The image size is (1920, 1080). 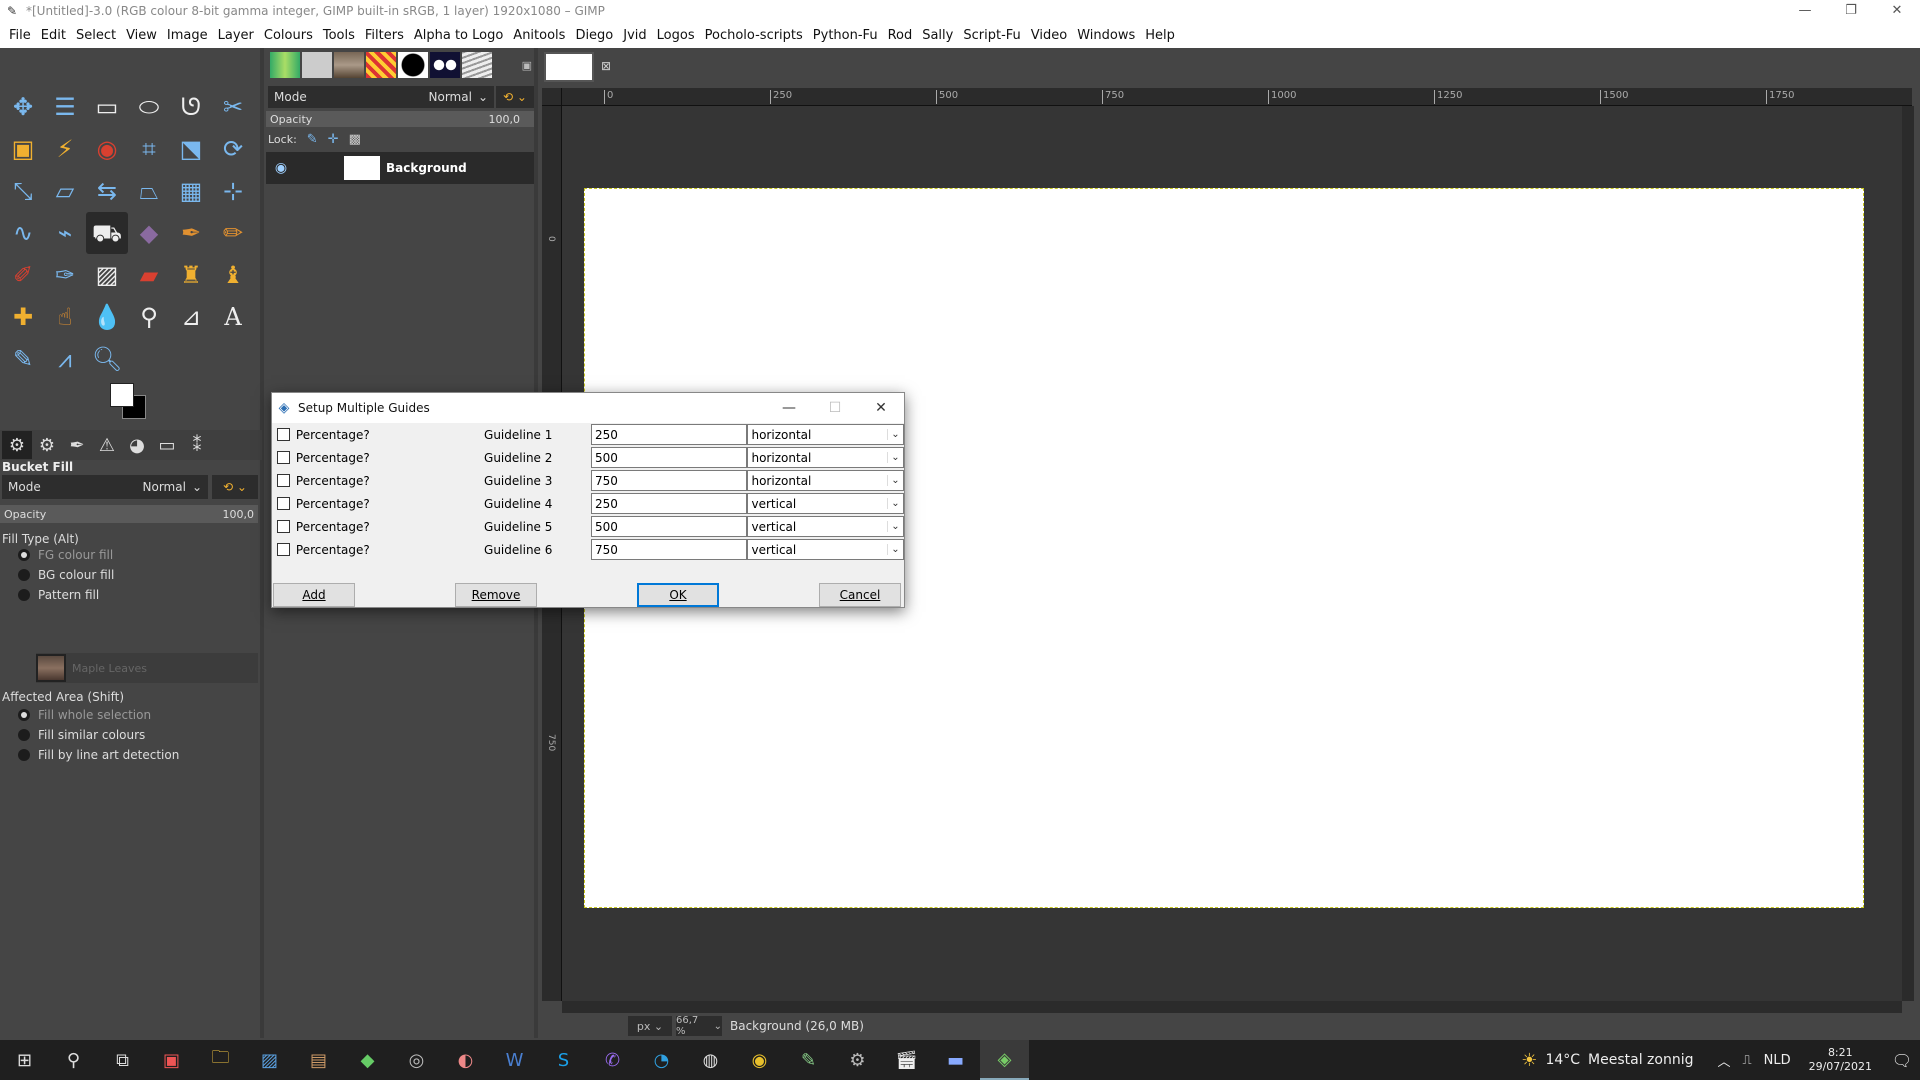 I want to click on skype-icon: S, so click(x=563, y=1060).